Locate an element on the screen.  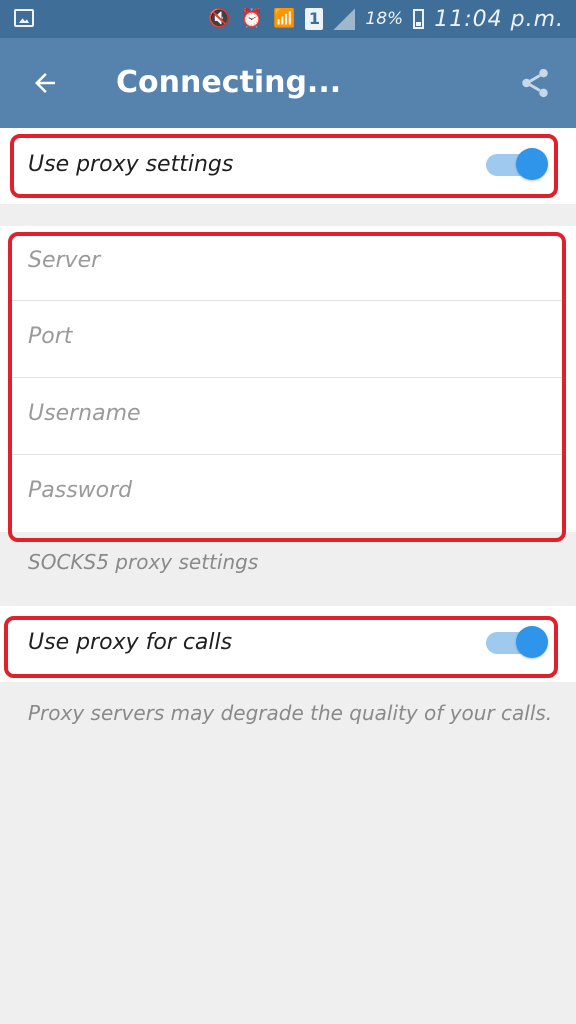
socks5-note: SOCKS5 proxy settings is located at coordinates (143, 562).